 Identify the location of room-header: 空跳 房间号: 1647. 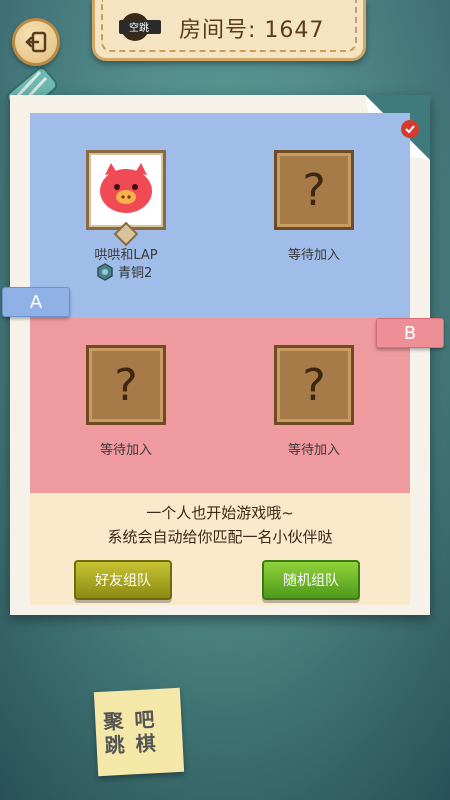
(229, 30).